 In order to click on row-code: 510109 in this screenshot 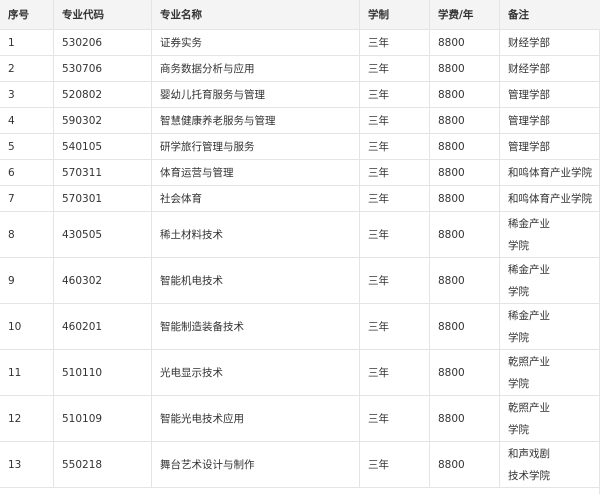, I will do `click(103, 418)`.